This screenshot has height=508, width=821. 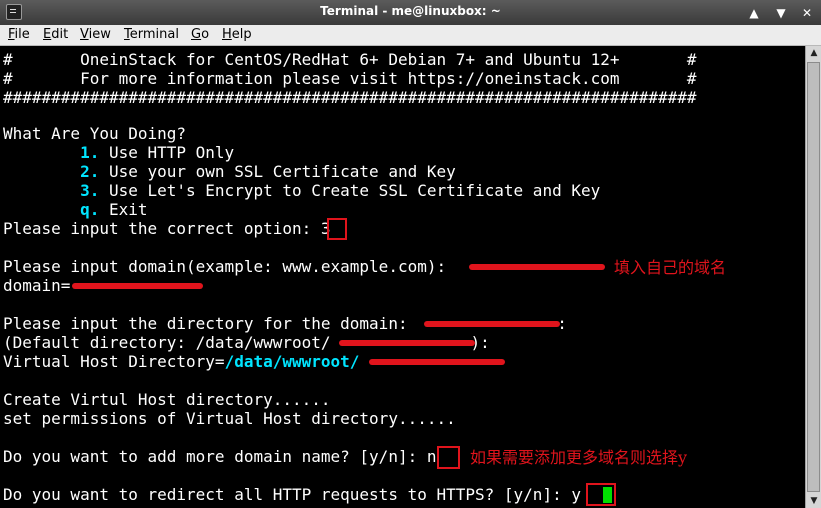 What do you see at coordinates (670, 267) in the screenshot?
I see `domain-annotation: 填入自己的域名` at bounding box center [670, 267].